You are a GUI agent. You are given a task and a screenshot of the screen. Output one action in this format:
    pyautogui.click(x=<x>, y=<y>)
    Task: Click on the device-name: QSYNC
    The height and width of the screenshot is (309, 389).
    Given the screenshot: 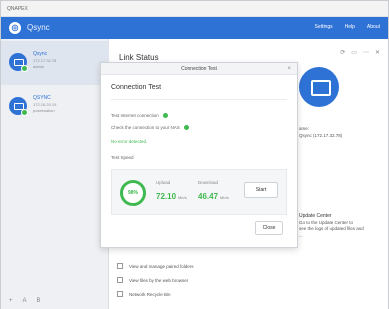 What is the action you would take?
    pyautogui.click(x=42, y=98)
    